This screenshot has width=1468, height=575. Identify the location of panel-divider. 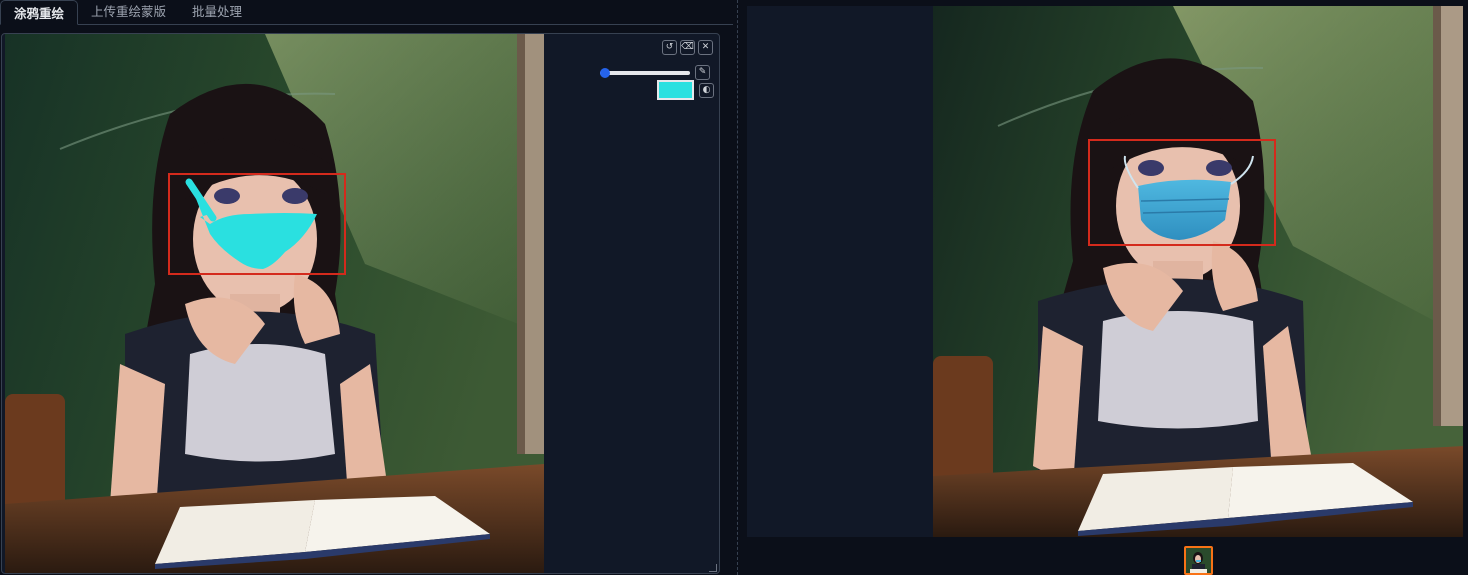
(737, 287).